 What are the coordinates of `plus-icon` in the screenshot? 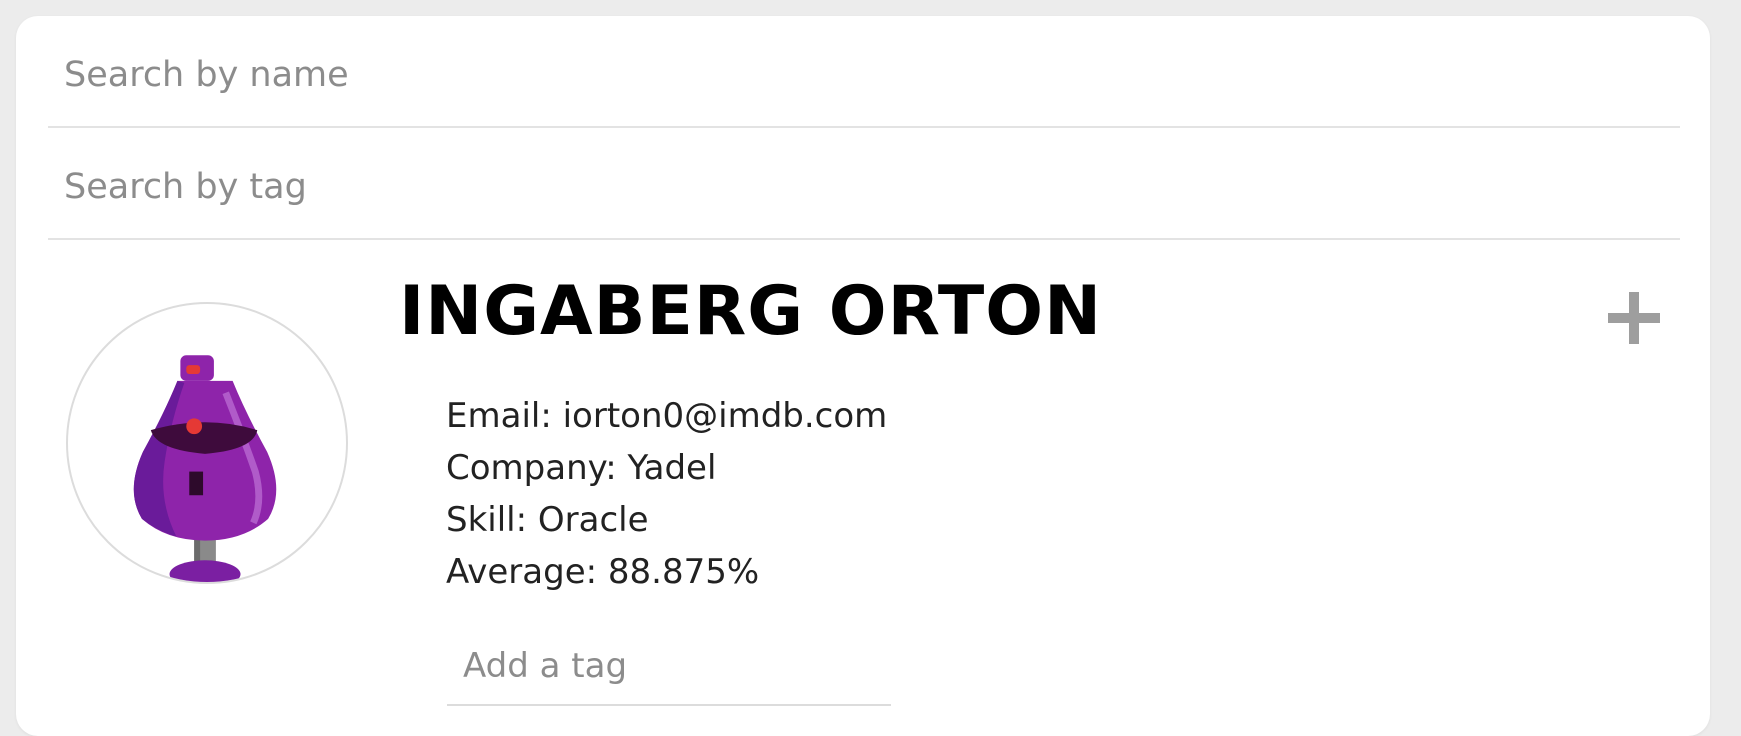 It's located at (1634, 318).